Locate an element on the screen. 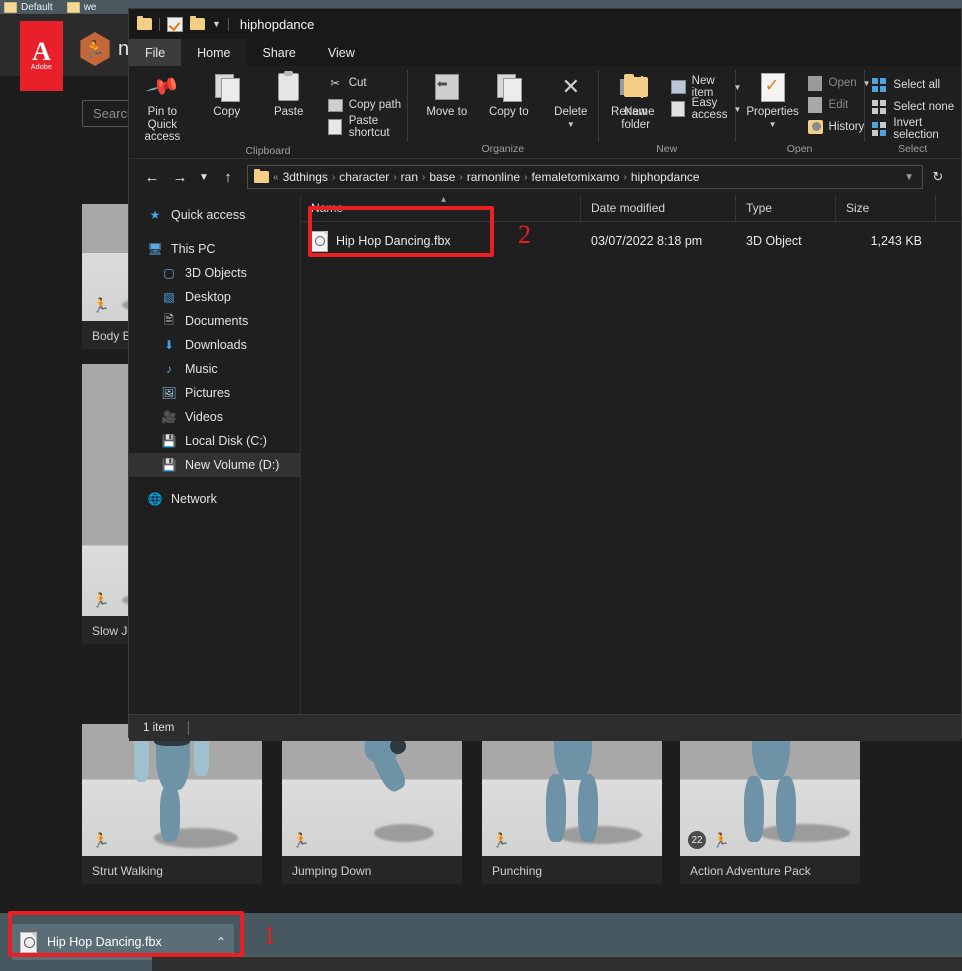 This screenshot has width=962, height=971. pack-count-badge: 22 is located at coordinates (697, 840).